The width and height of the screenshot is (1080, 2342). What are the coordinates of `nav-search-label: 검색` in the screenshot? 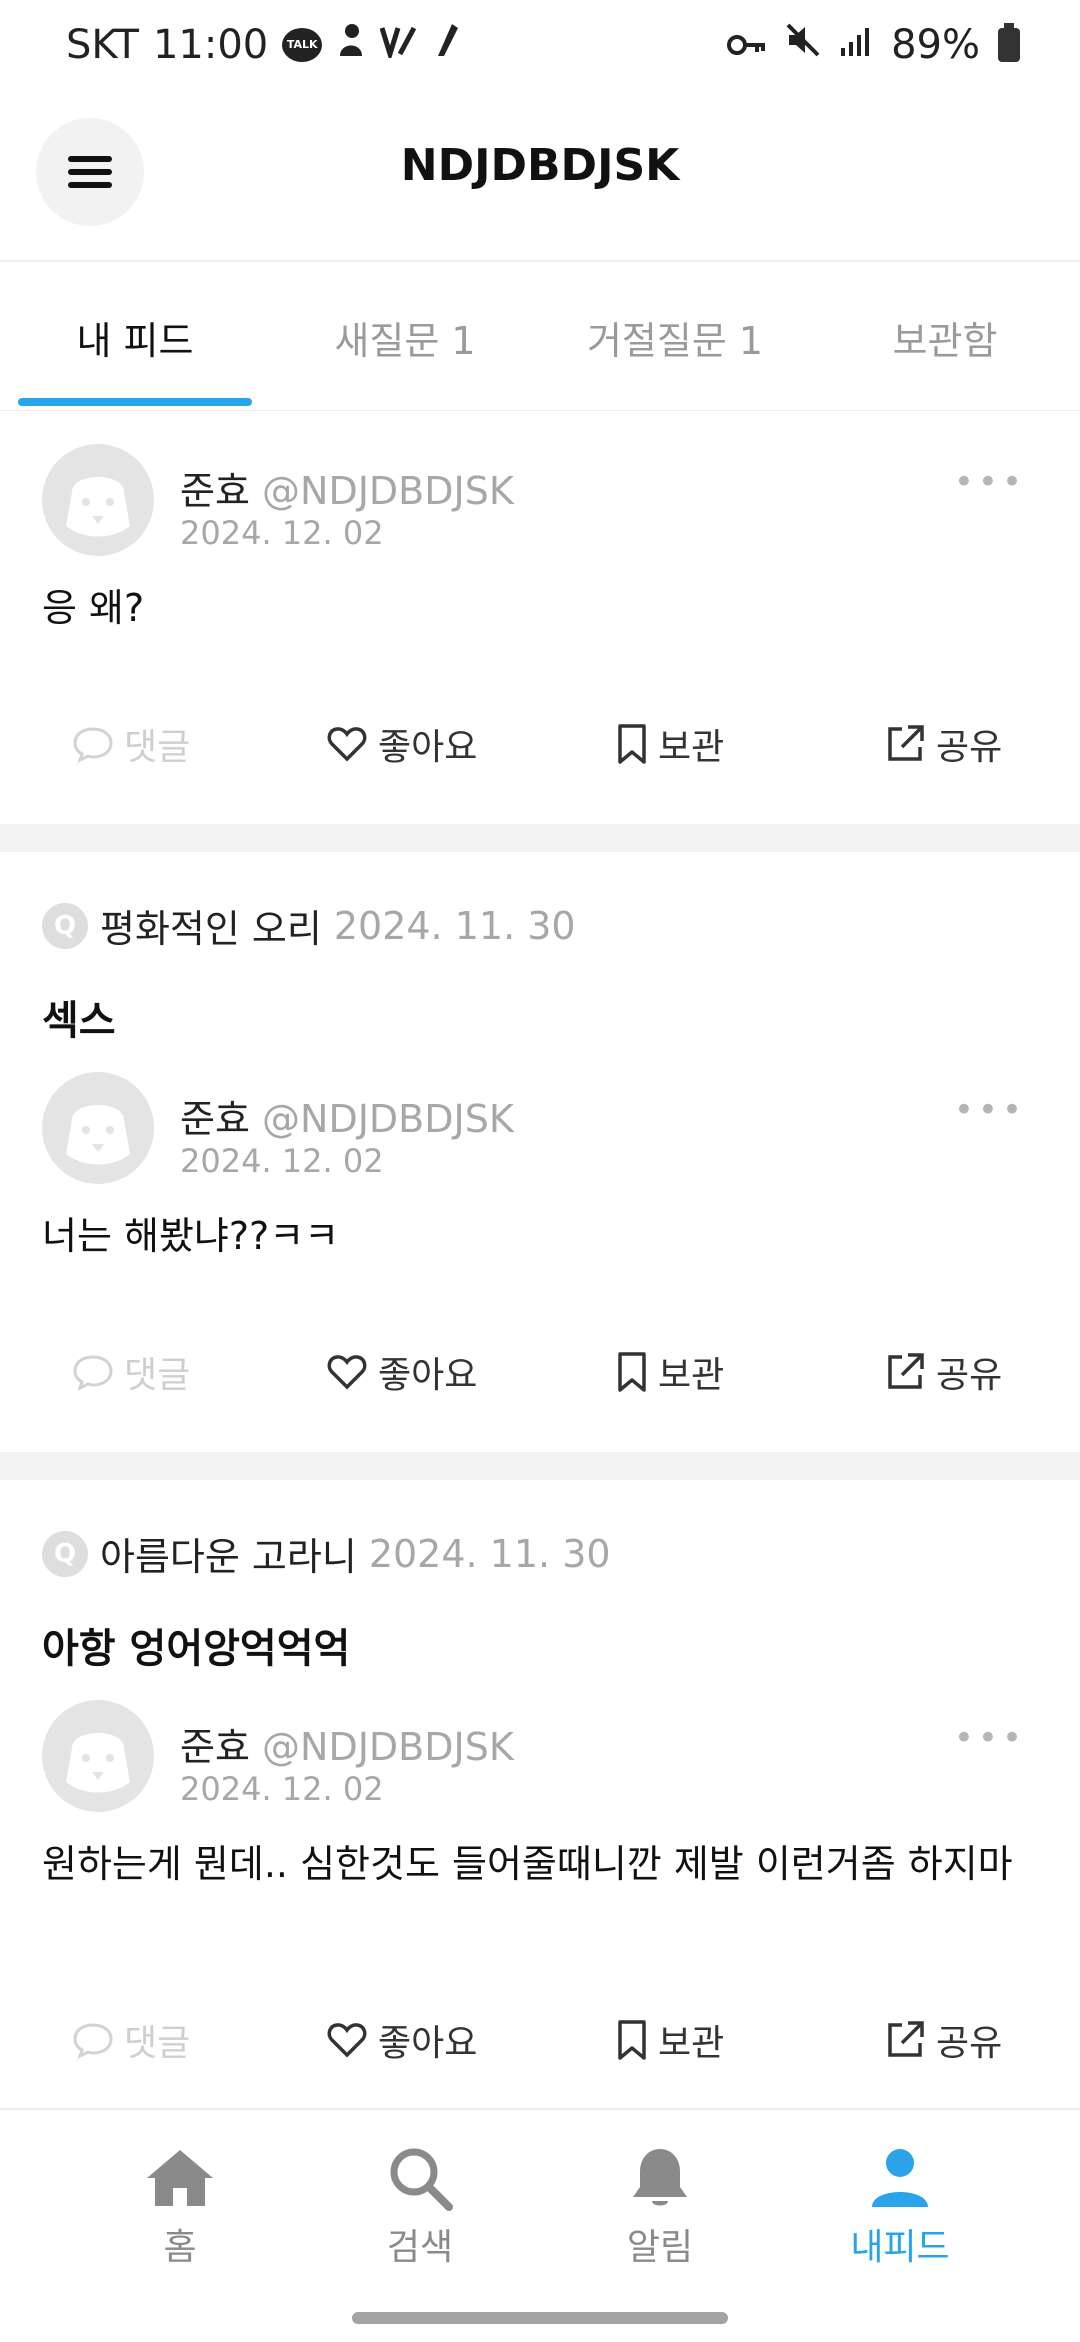 It's located at (420, 2247).